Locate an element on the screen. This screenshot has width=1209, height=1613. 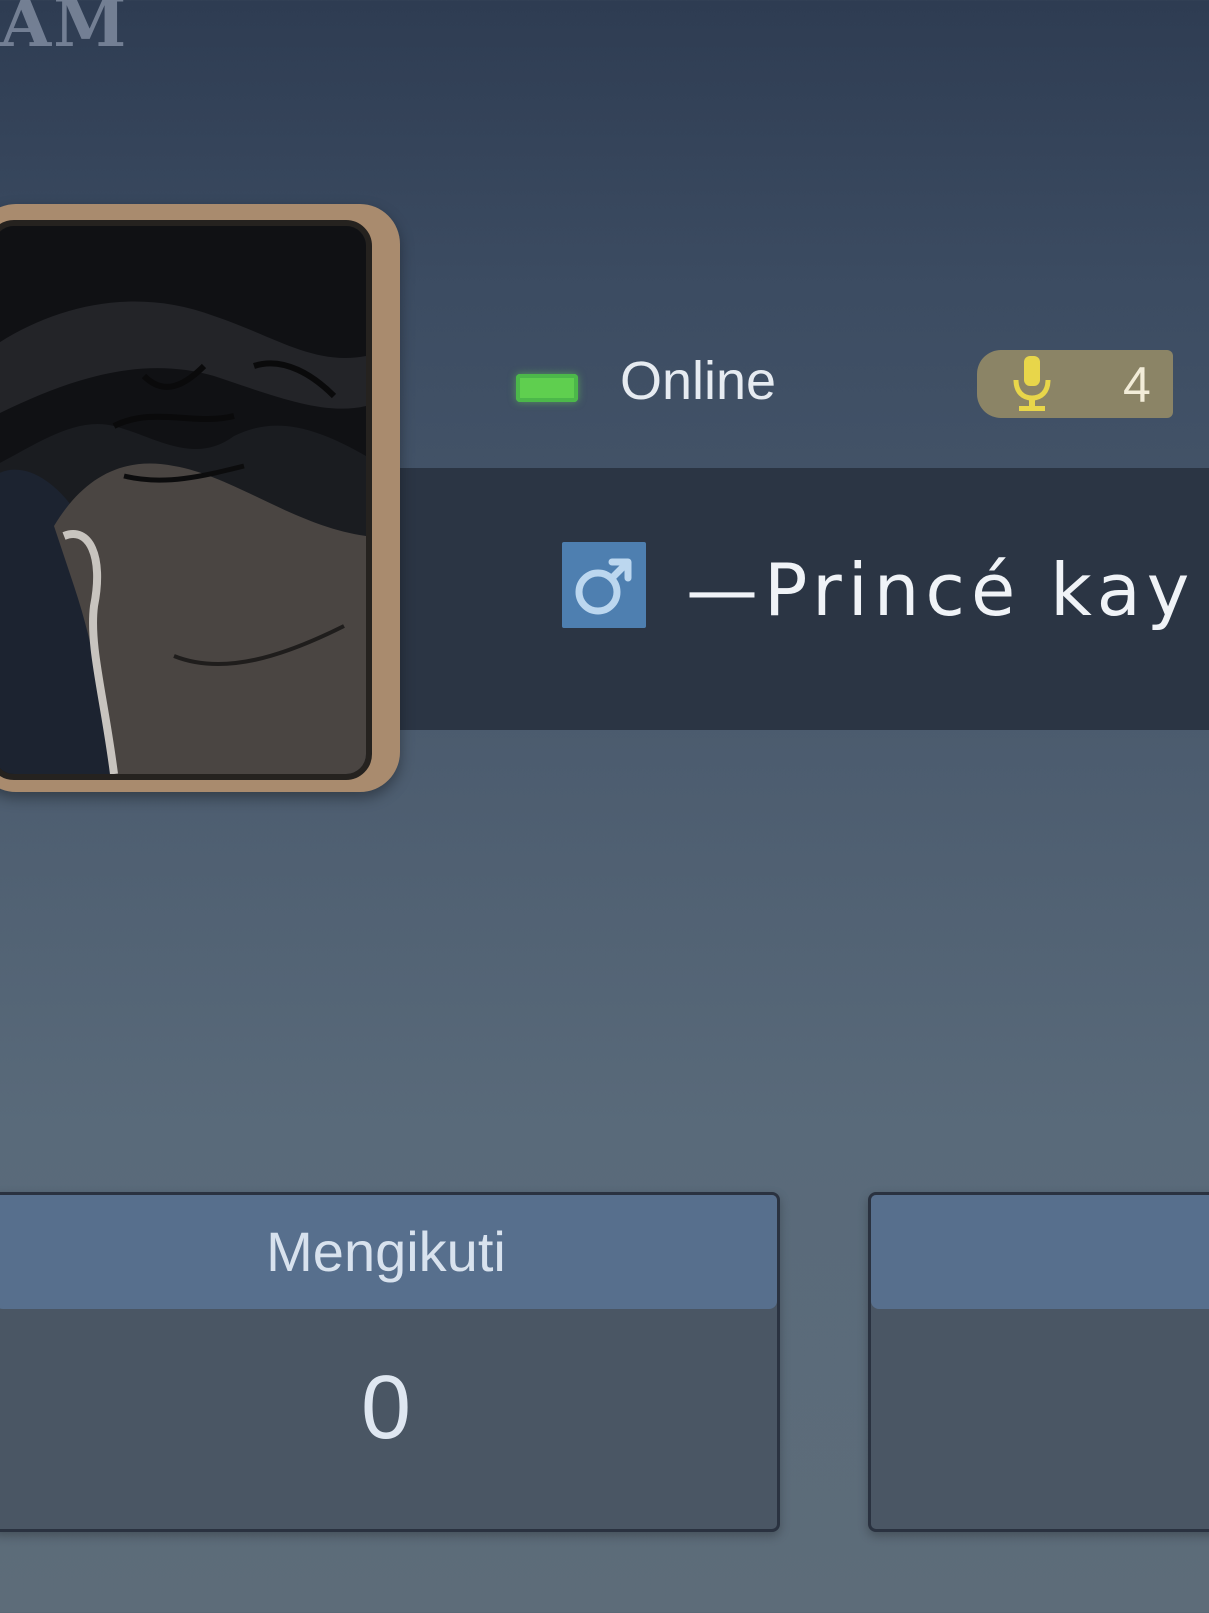
male-gender-icon is located at coordinates (604, 585).